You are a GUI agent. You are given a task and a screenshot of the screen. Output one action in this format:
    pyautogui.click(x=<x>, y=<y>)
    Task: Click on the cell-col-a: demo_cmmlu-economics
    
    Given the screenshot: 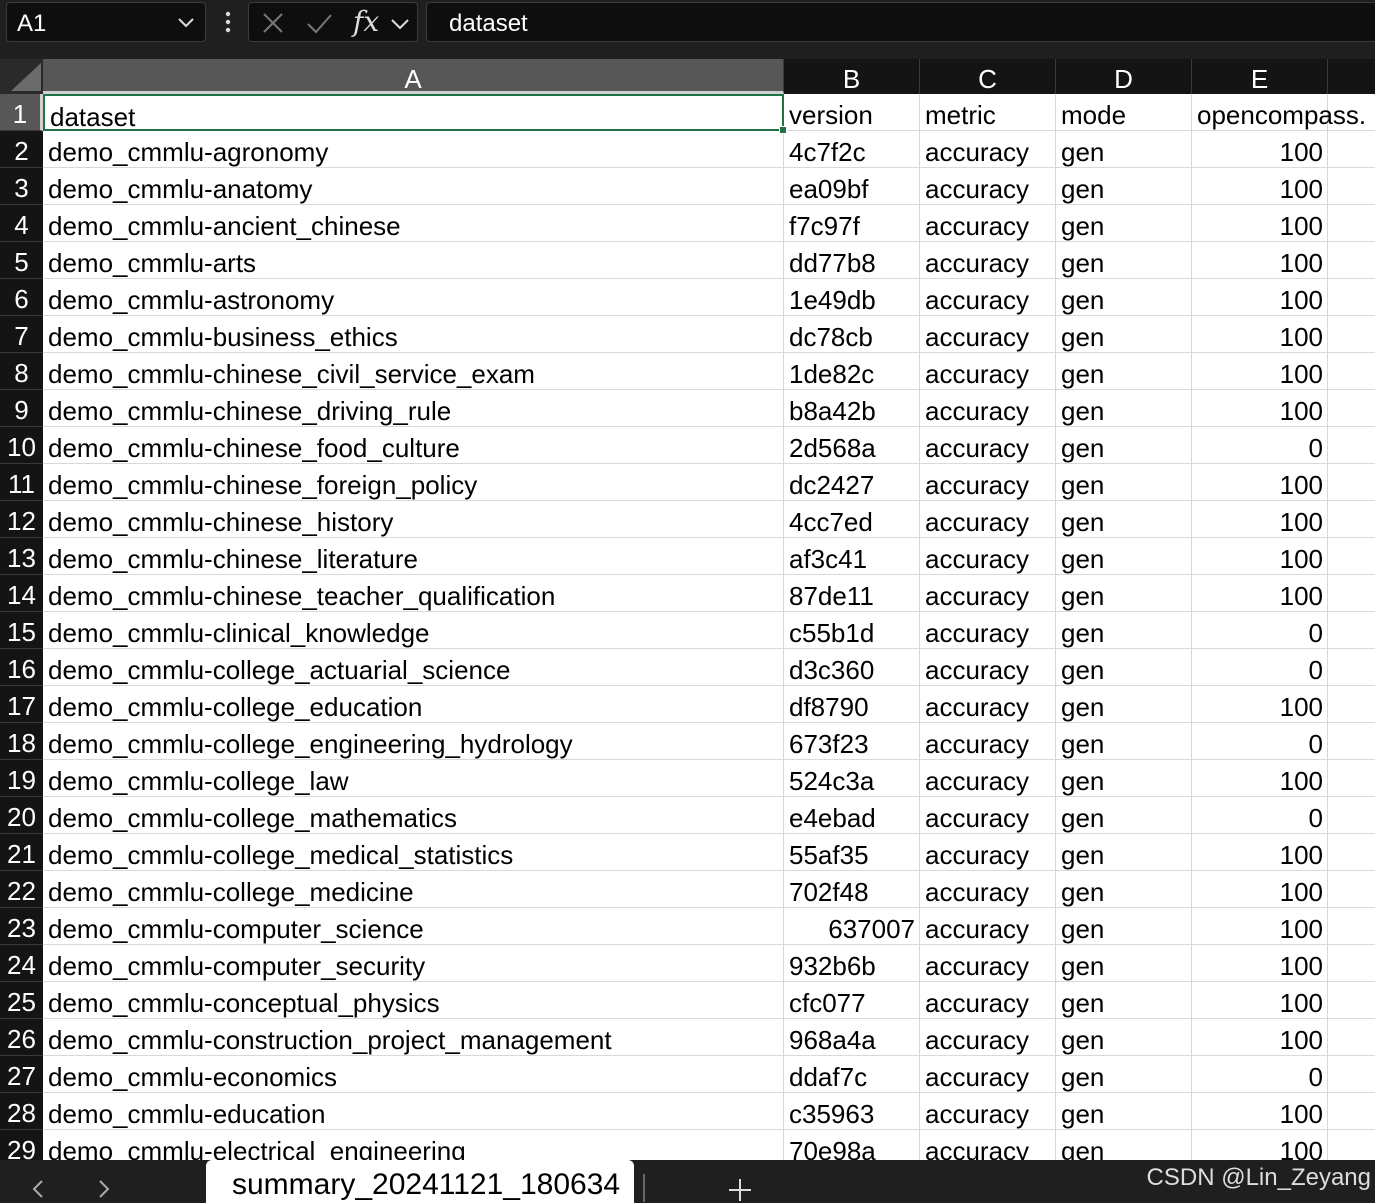 What is the action you would take?
    pyautogui.click(x=413, y=1074)
    